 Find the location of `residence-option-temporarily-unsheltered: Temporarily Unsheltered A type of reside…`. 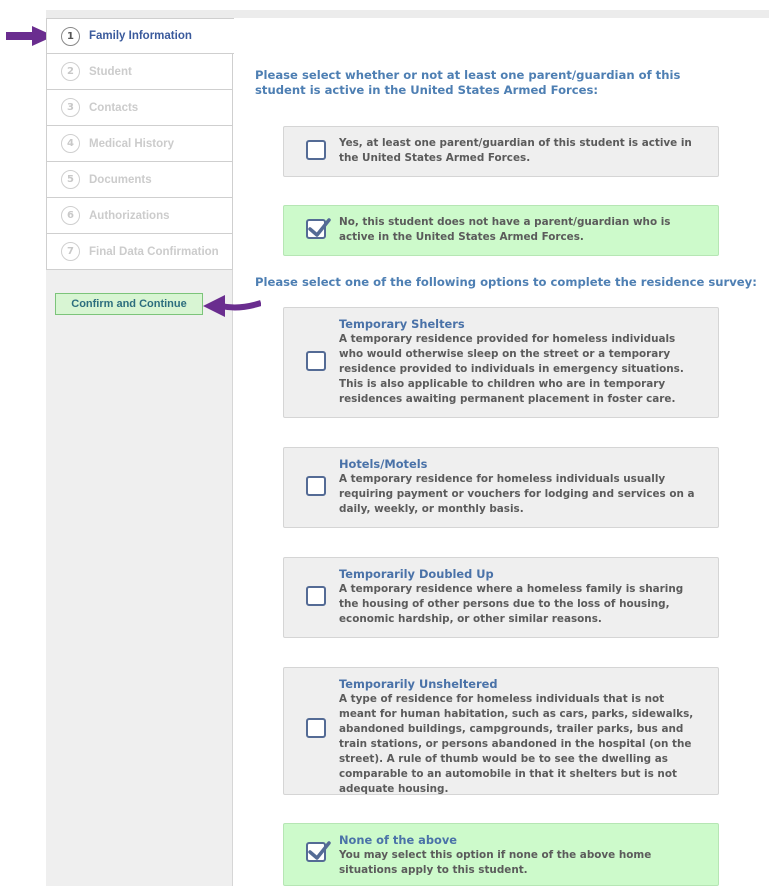

residence-option-temporarily-unsheltered: Temporarily Unsheltered A type of reside… is located at coordinates (501, 731).